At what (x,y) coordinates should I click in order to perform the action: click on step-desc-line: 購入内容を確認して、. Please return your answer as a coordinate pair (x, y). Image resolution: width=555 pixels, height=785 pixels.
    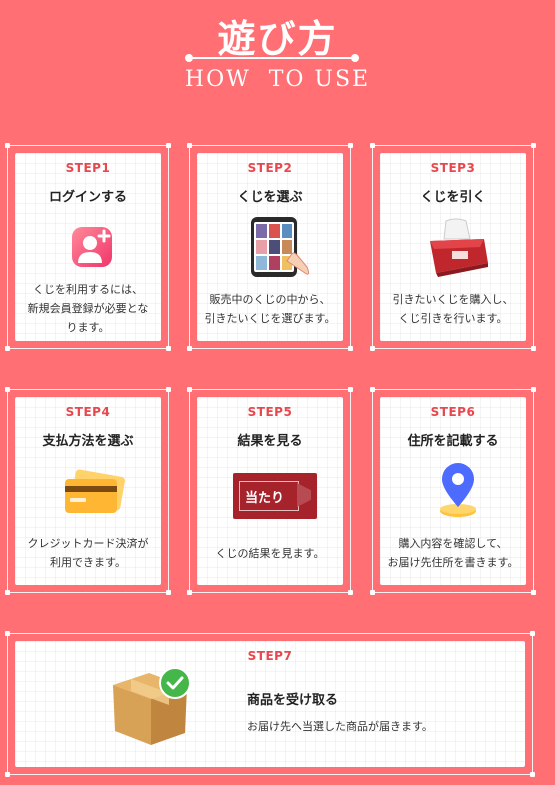
    Looking at the image, I should click on (453, 543).